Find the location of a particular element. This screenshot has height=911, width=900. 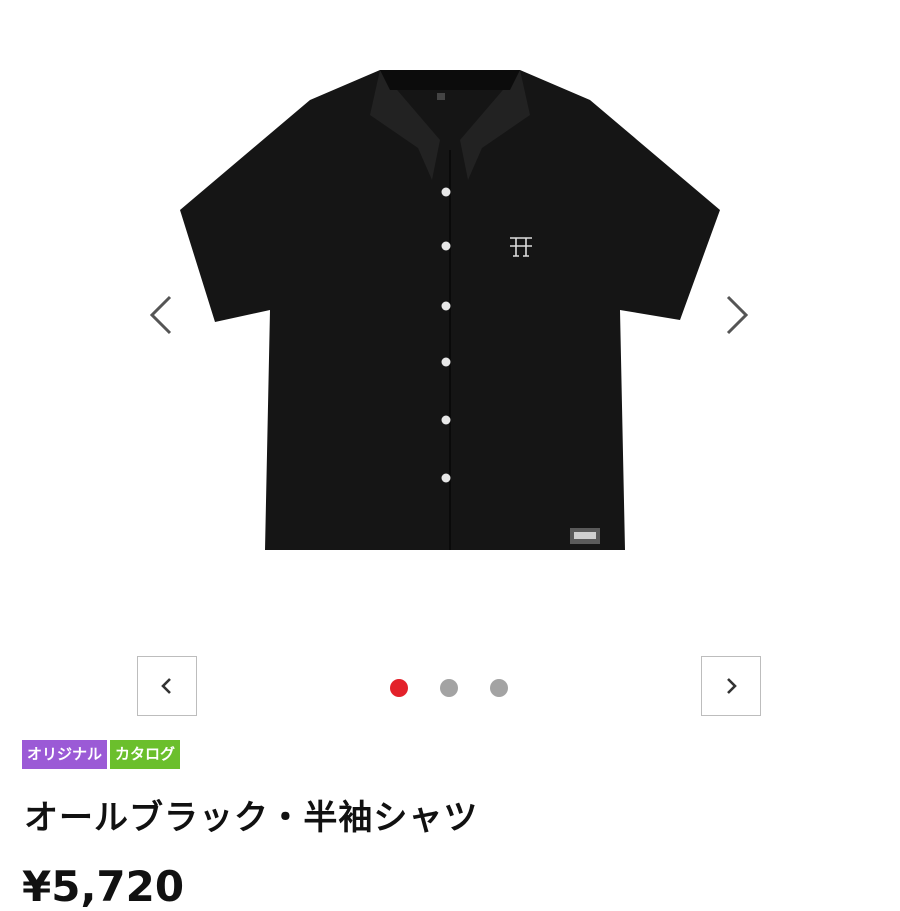

badge-catalog: カタログ is located at coordinates (145, 754).